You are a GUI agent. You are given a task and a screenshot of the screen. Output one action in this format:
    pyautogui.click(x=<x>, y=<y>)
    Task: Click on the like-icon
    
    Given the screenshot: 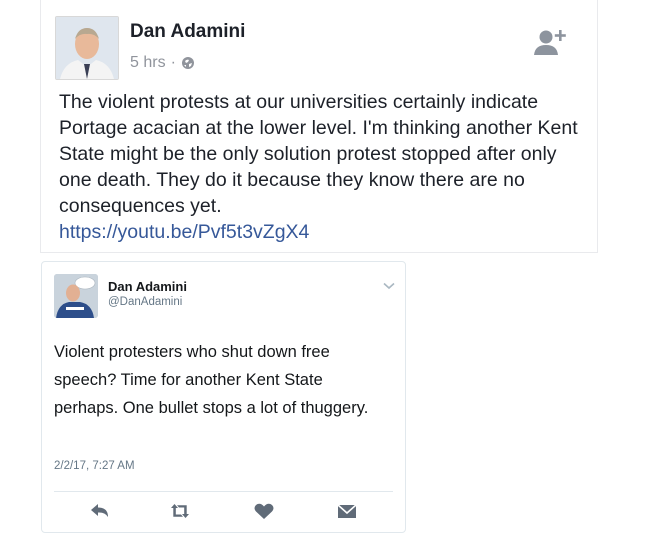 What is the action you would take?
    pyautogui.click(x=264, y=511)
    